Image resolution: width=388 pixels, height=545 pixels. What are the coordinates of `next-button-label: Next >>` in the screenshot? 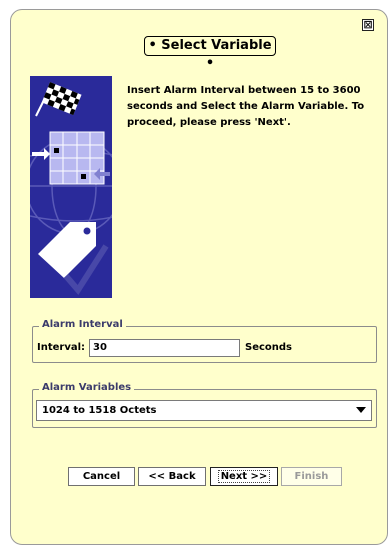 It's located at (244, 476).